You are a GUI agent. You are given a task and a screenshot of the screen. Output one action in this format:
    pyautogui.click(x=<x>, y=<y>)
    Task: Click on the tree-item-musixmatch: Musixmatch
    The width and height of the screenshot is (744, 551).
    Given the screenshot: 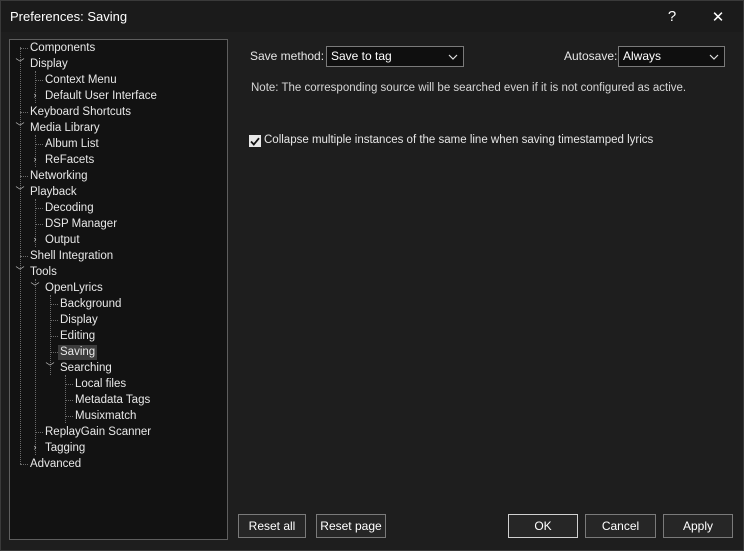 What is the action you would take?
    pyautogui.click(x=105, y=416)
    